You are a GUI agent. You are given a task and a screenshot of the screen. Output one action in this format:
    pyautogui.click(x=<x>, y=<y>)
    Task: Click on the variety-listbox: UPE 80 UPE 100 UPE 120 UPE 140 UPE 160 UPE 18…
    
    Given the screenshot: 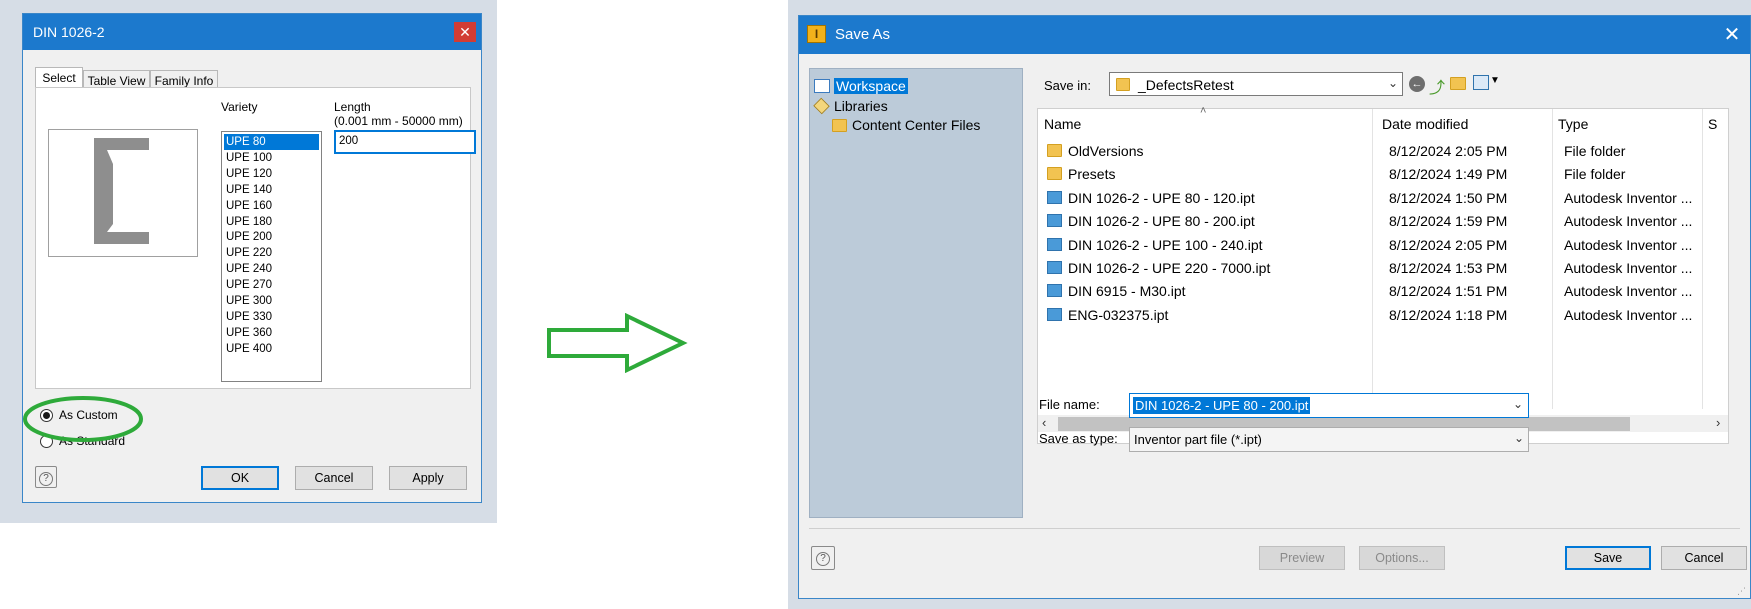 What is the action you would take?
    pyautogui.click(x=271, y=256)
    